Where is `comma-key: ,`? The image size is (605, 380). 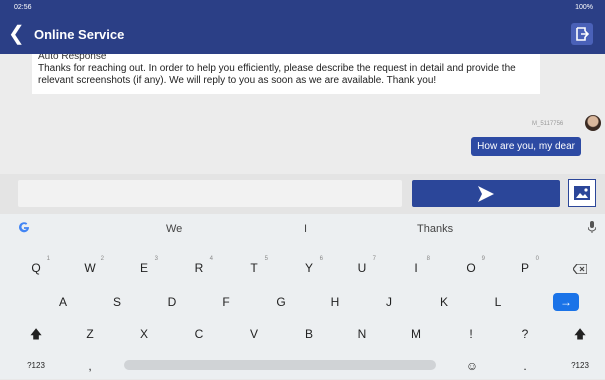
comma-key: , is located at coordinates (90, 366).